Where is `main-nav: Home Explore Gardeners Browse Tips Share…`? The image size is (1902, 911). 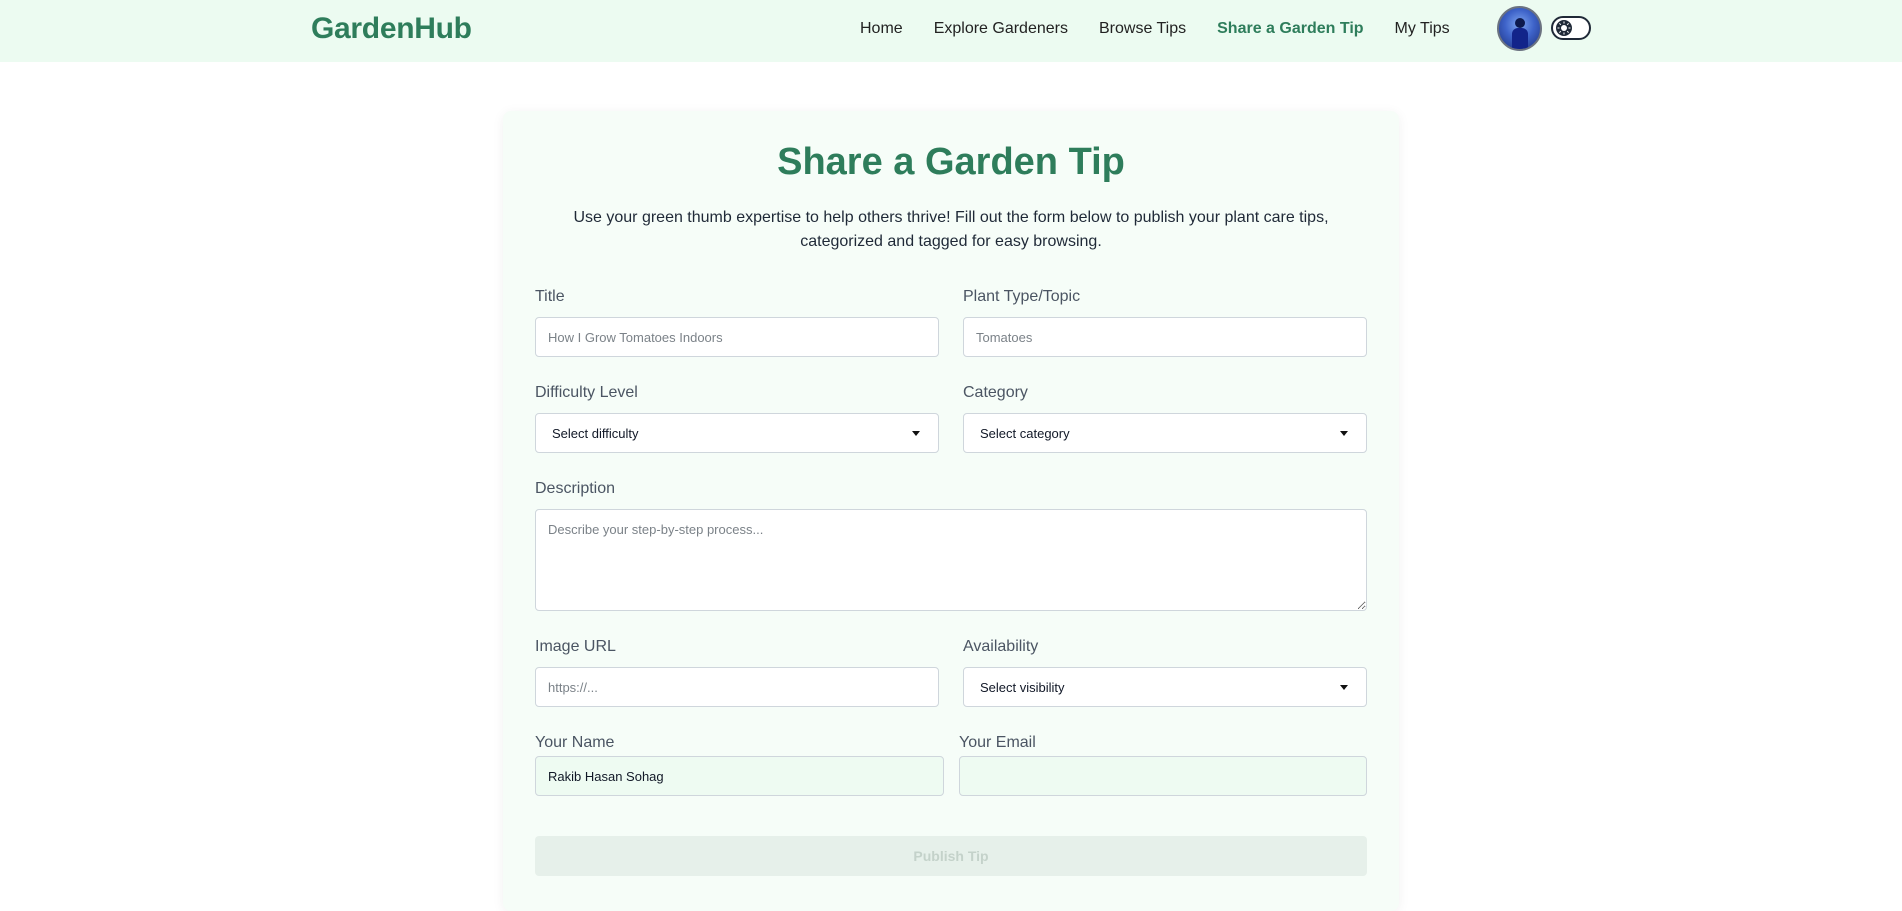 main-nav: Home Explore Gardeners Browse Tips Share… is located at coordinates (1170, 29).